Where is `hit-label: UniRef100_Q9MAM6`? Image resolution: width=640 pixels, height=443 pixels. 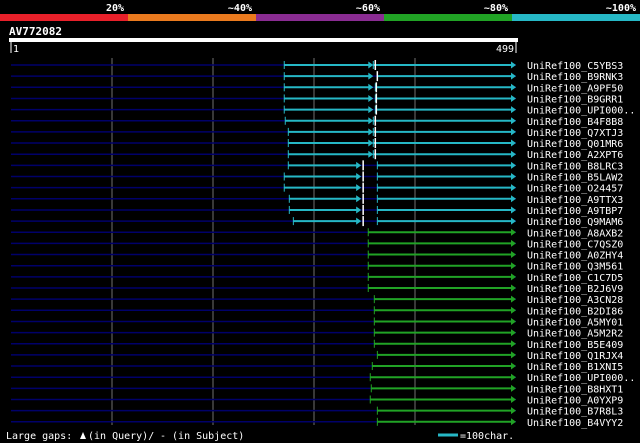 hit-label: UniRef100_Q9MAM6 is located at coordinates (575, 222).